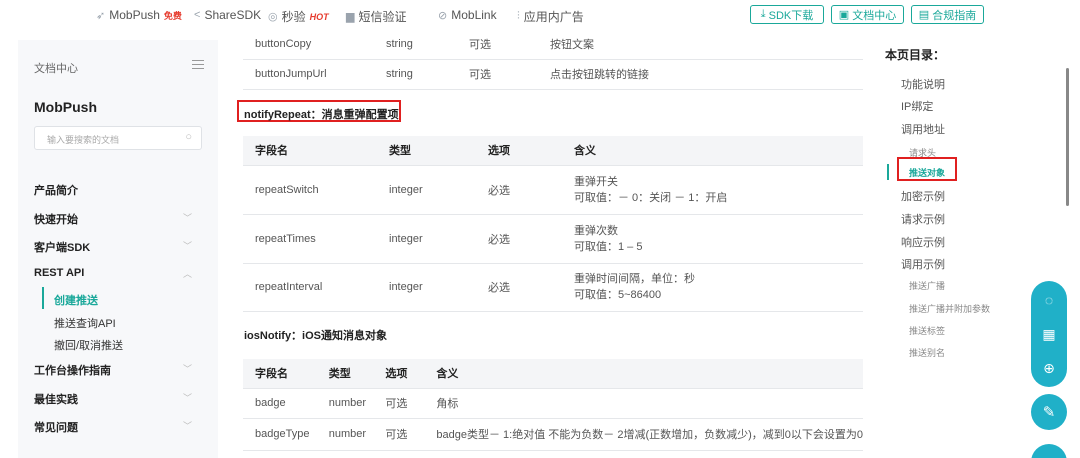 This screenshot has height=458, width=1080. What do you see at coordinates (350, 17) in the screenshot?
I see `message-icon: ▆` at bounding box center [350, 17].